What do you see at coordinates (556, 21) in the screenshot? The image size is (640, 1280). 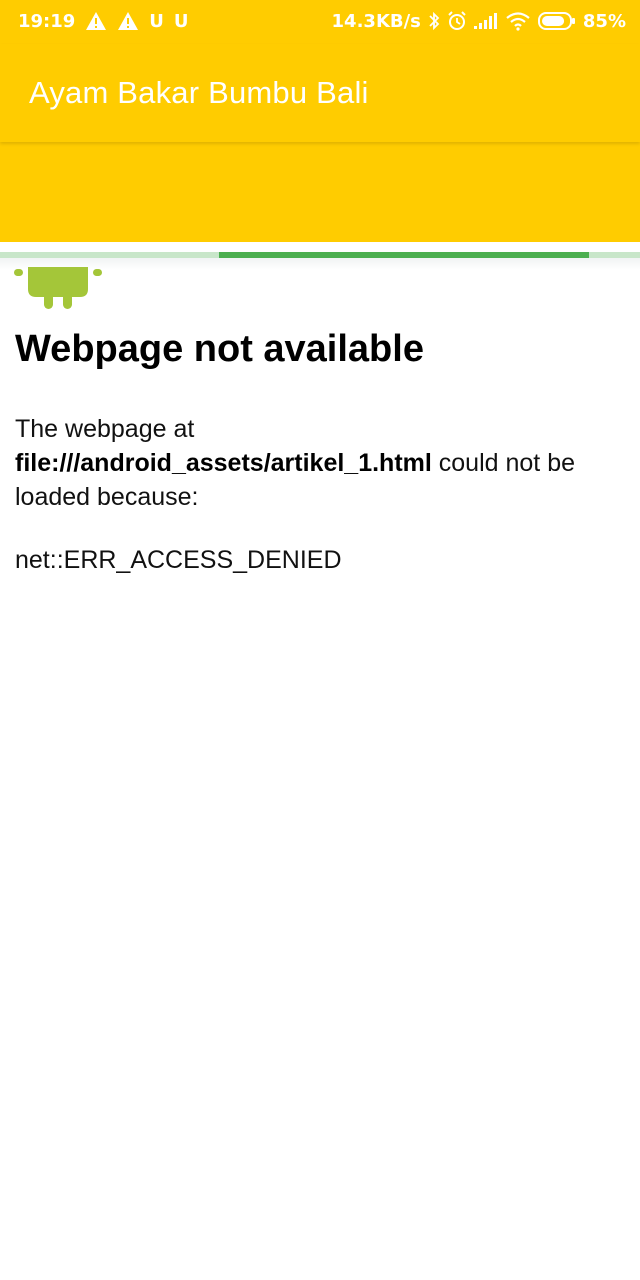 I see `battery-icon` at bounding box center [556, 21].